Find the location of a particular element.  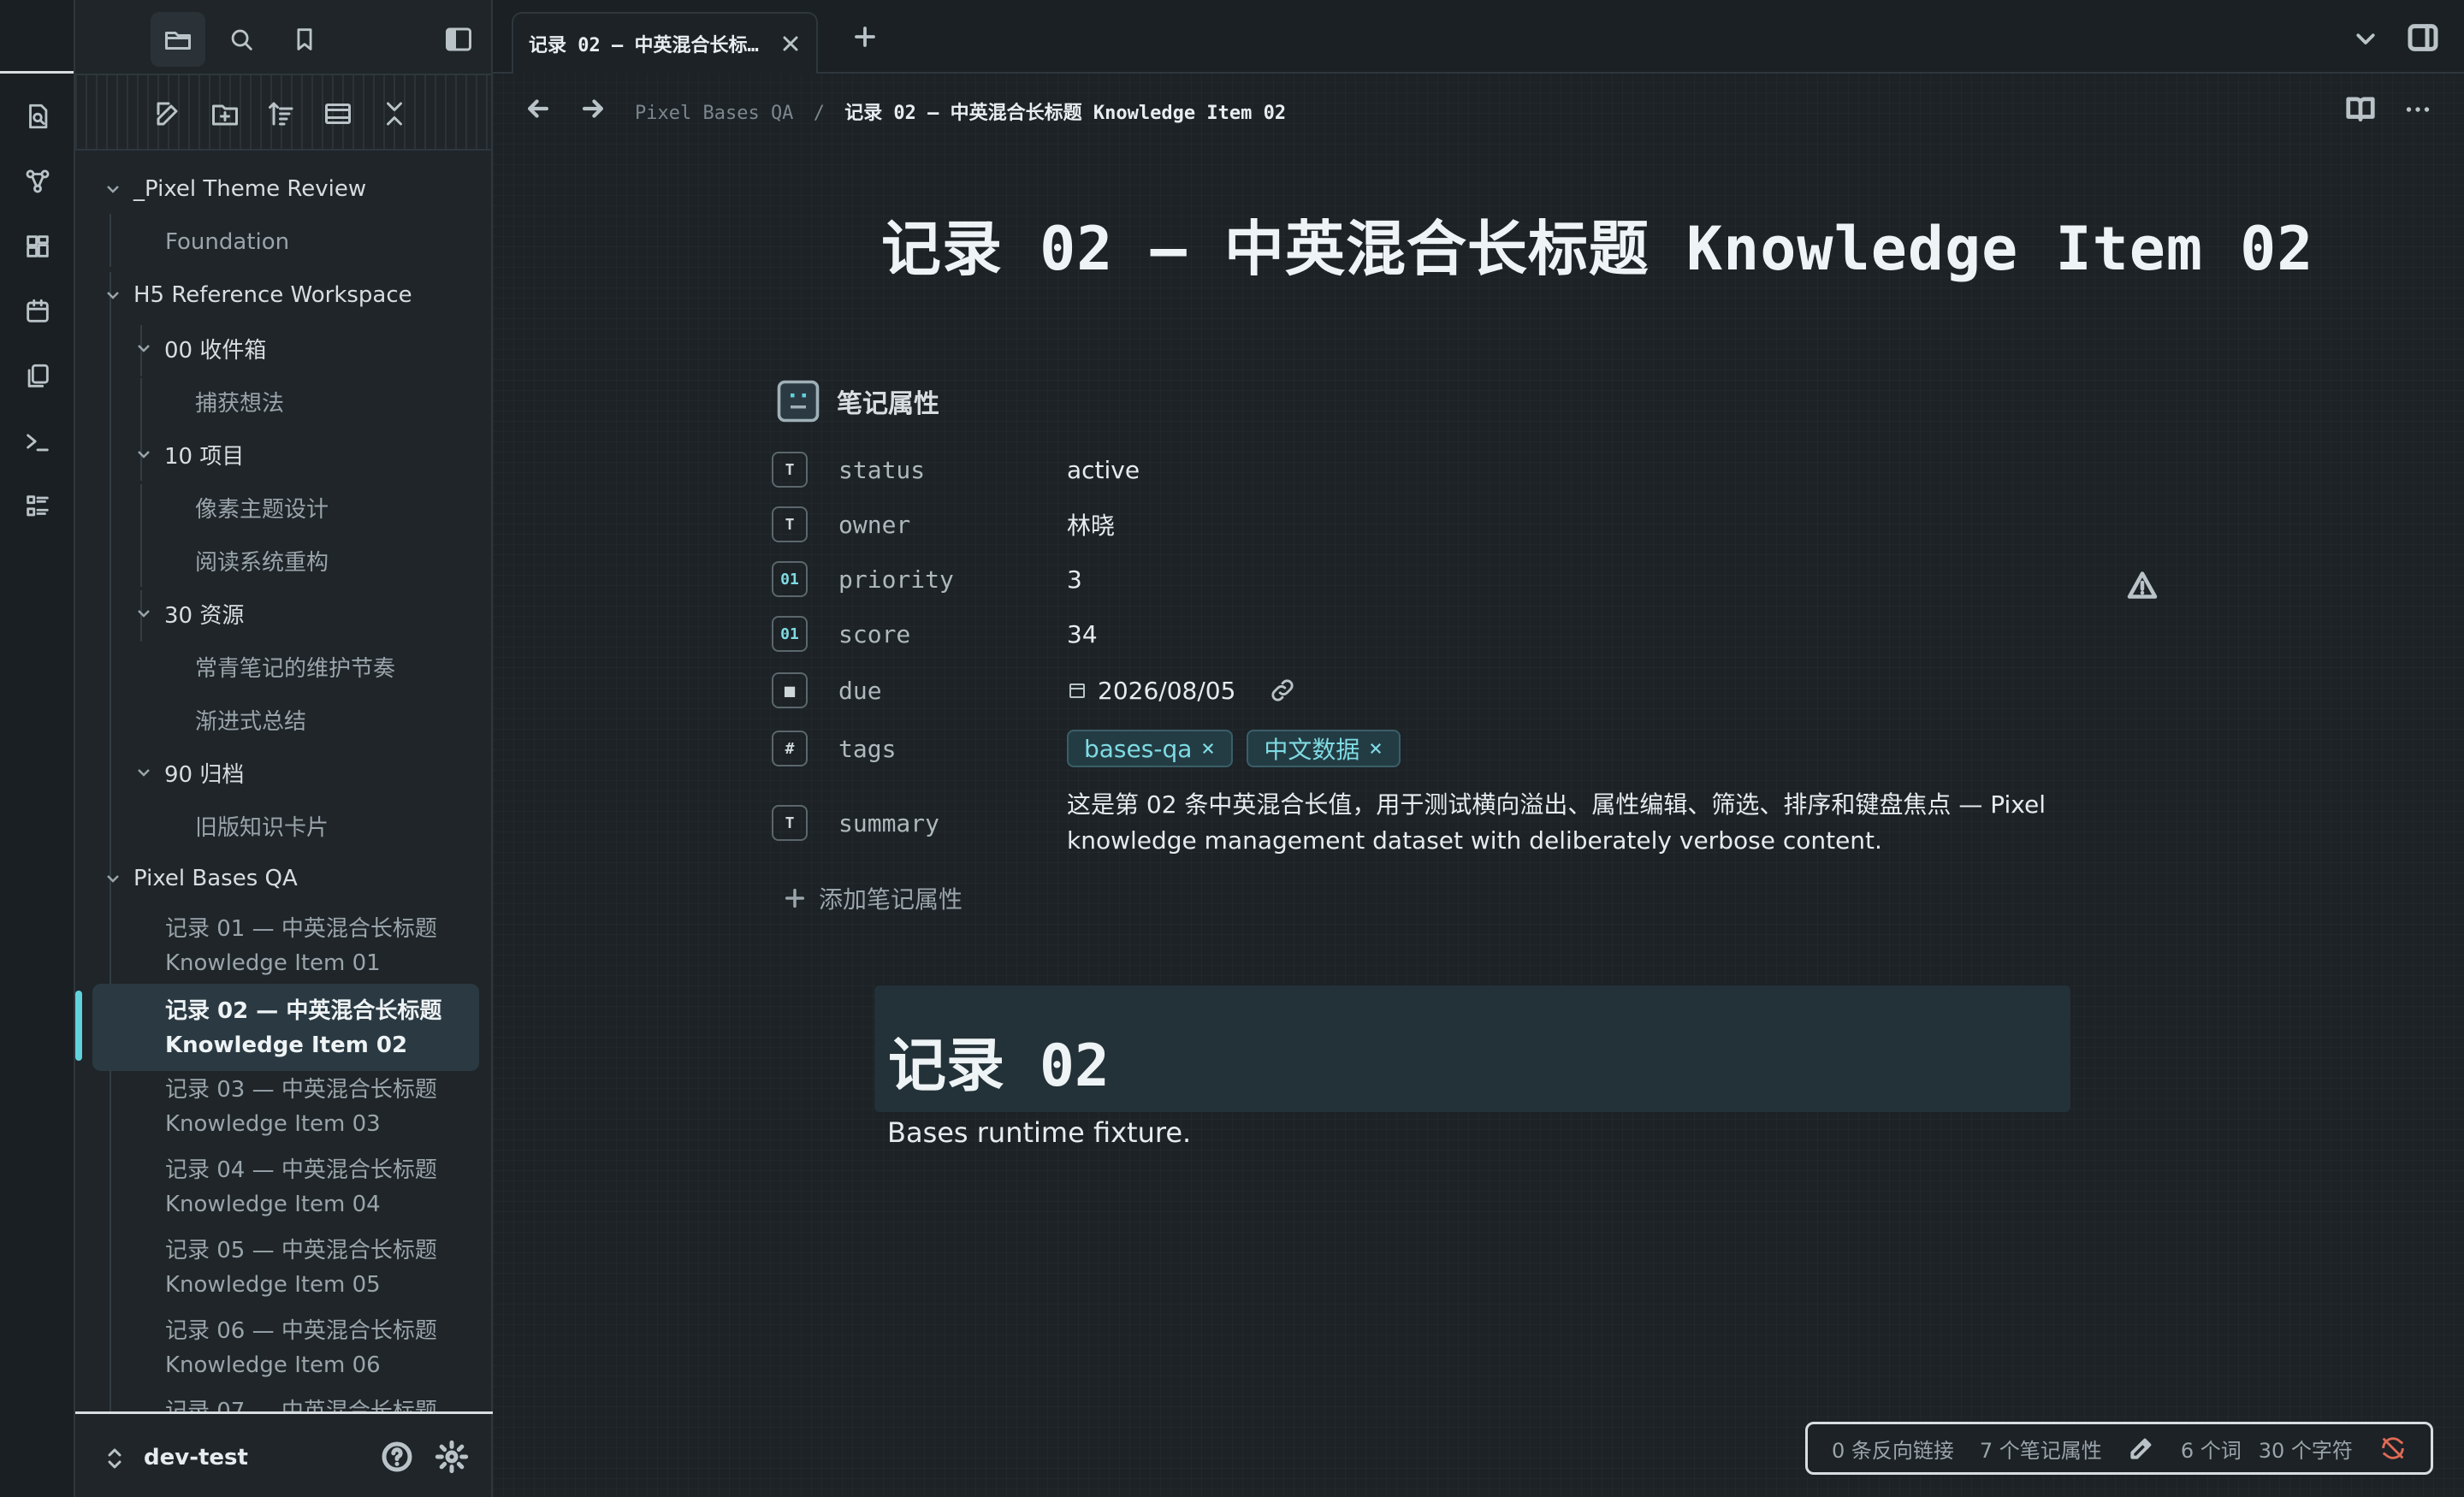

tree-note: 记录 01 — 中英混合长标题 Knowledge Item 01 is located at coordinates (327, 946).